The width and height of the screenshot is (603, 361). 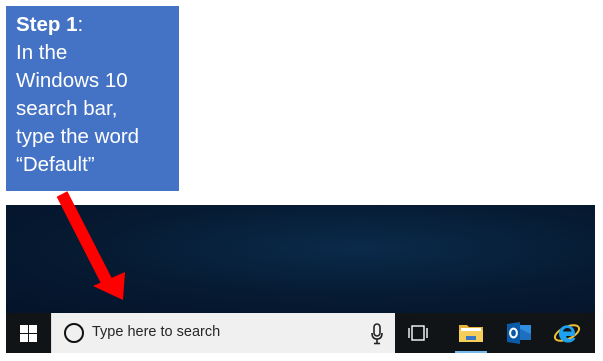 I want to click on folder-icon, so click(x=471, y=333).